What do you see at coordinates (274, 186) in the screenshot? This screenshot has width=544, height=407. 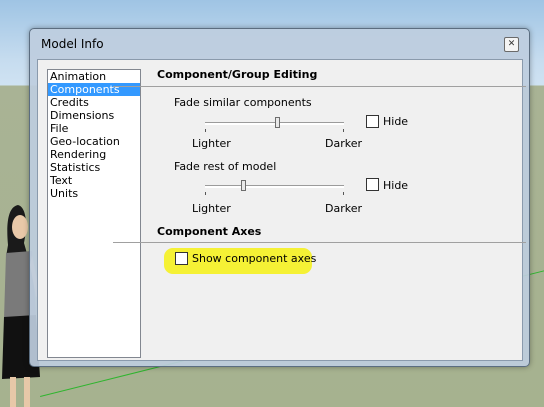 I see `fade-rest-slider-track` at bounding box center [274, 186].